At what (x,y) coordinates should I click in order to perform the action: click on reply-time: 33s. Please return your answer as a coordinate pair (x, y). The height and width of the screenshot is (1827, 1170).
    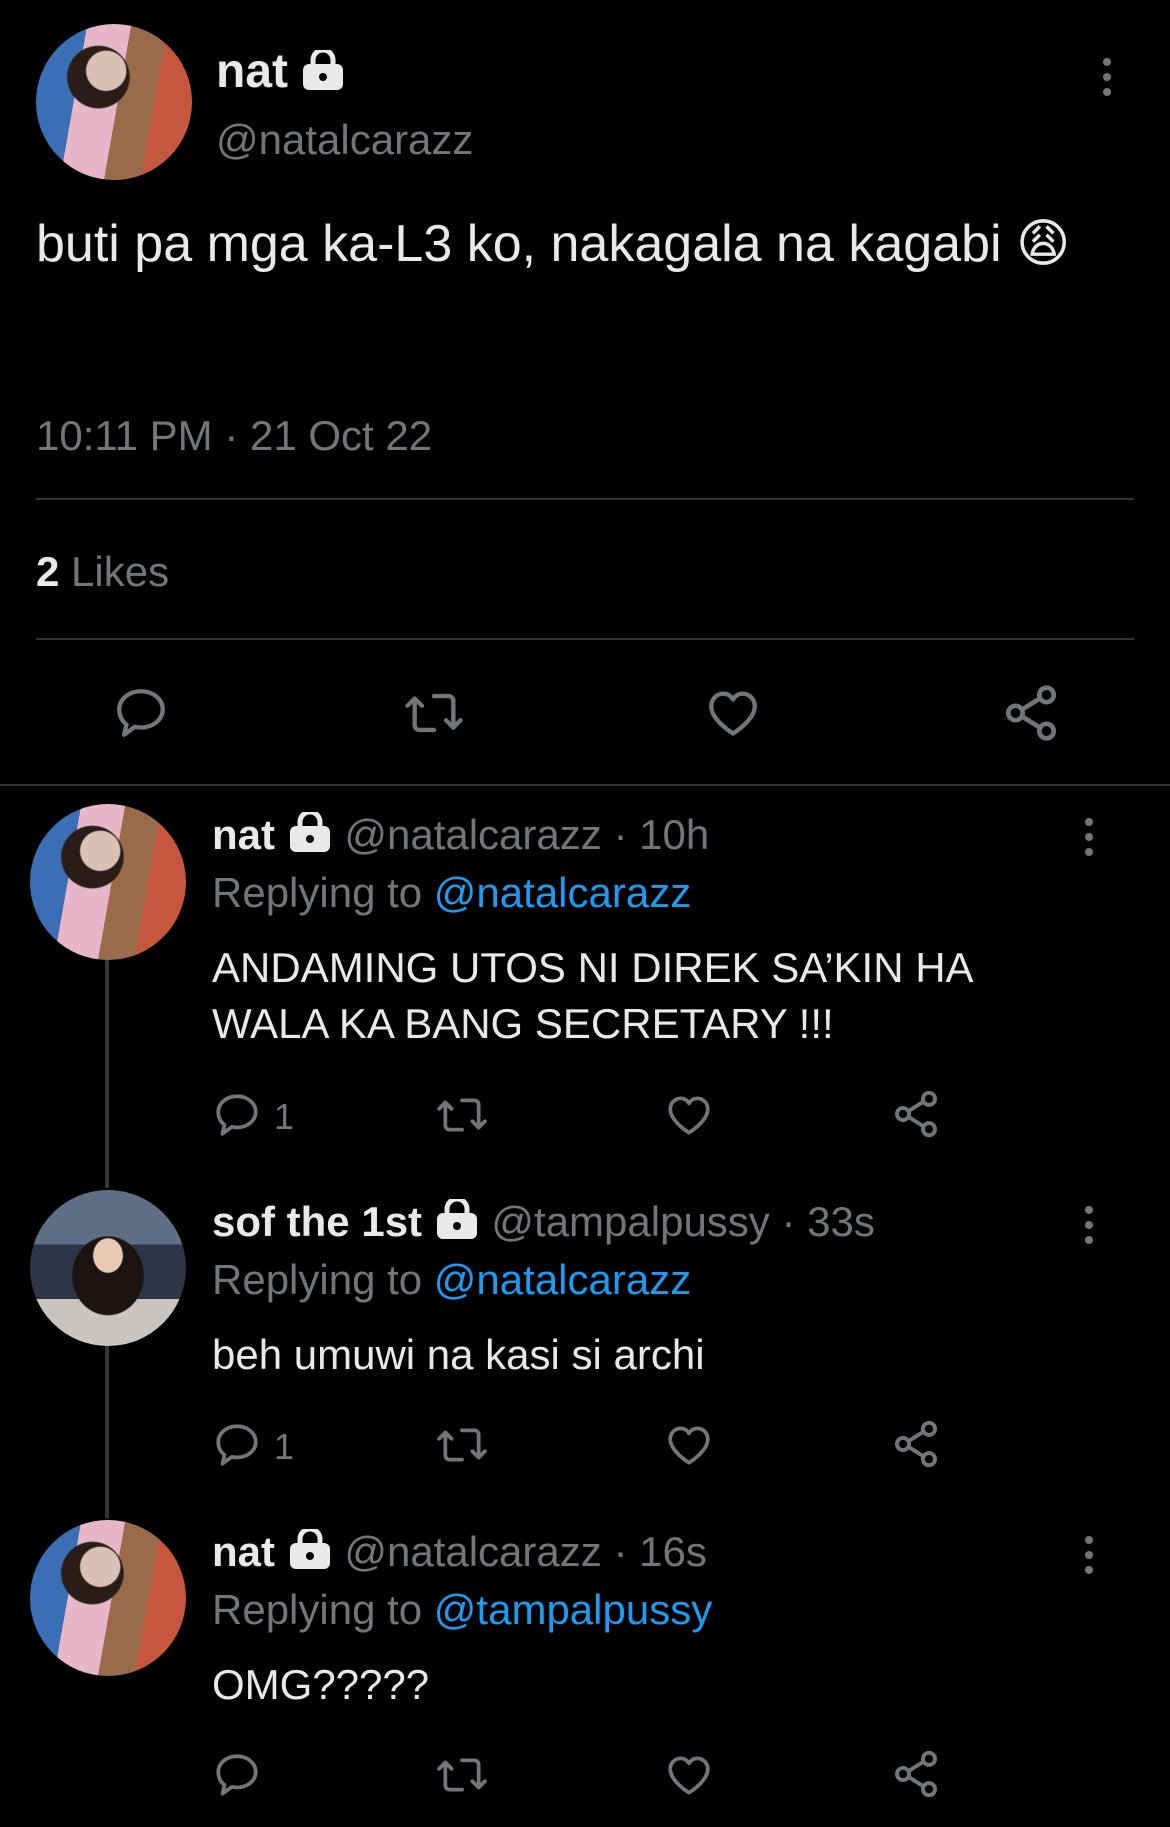
    Looking at the image, I should click on (841, 1221).